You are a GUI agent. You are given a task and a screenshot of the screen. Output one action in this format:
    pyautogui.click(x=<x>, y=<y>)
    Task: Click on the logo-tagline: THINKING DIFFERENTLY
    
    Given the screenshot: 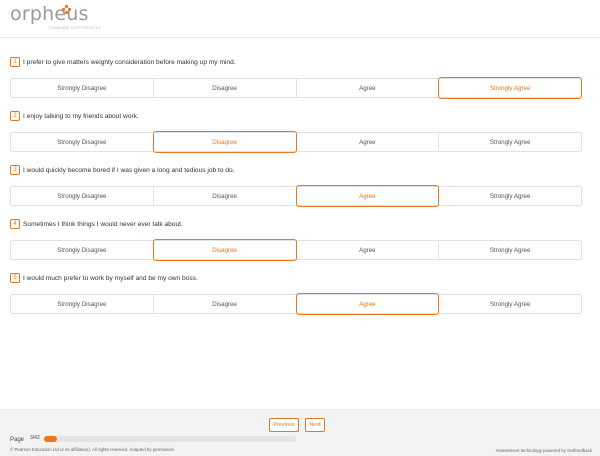 What is the action you would take?
    pyautogui.click(x=75, y=27)
    